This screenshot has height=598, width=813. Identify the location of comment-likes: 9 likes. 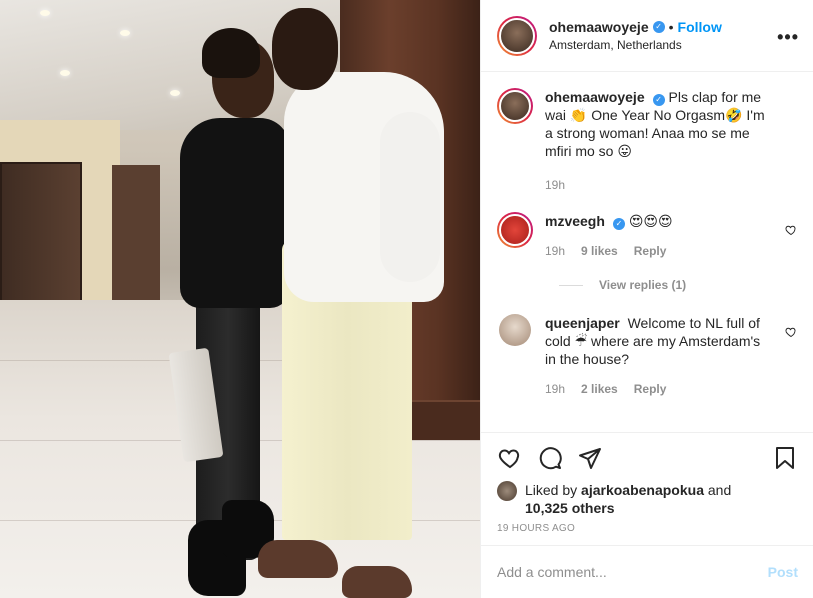
(599, 251).